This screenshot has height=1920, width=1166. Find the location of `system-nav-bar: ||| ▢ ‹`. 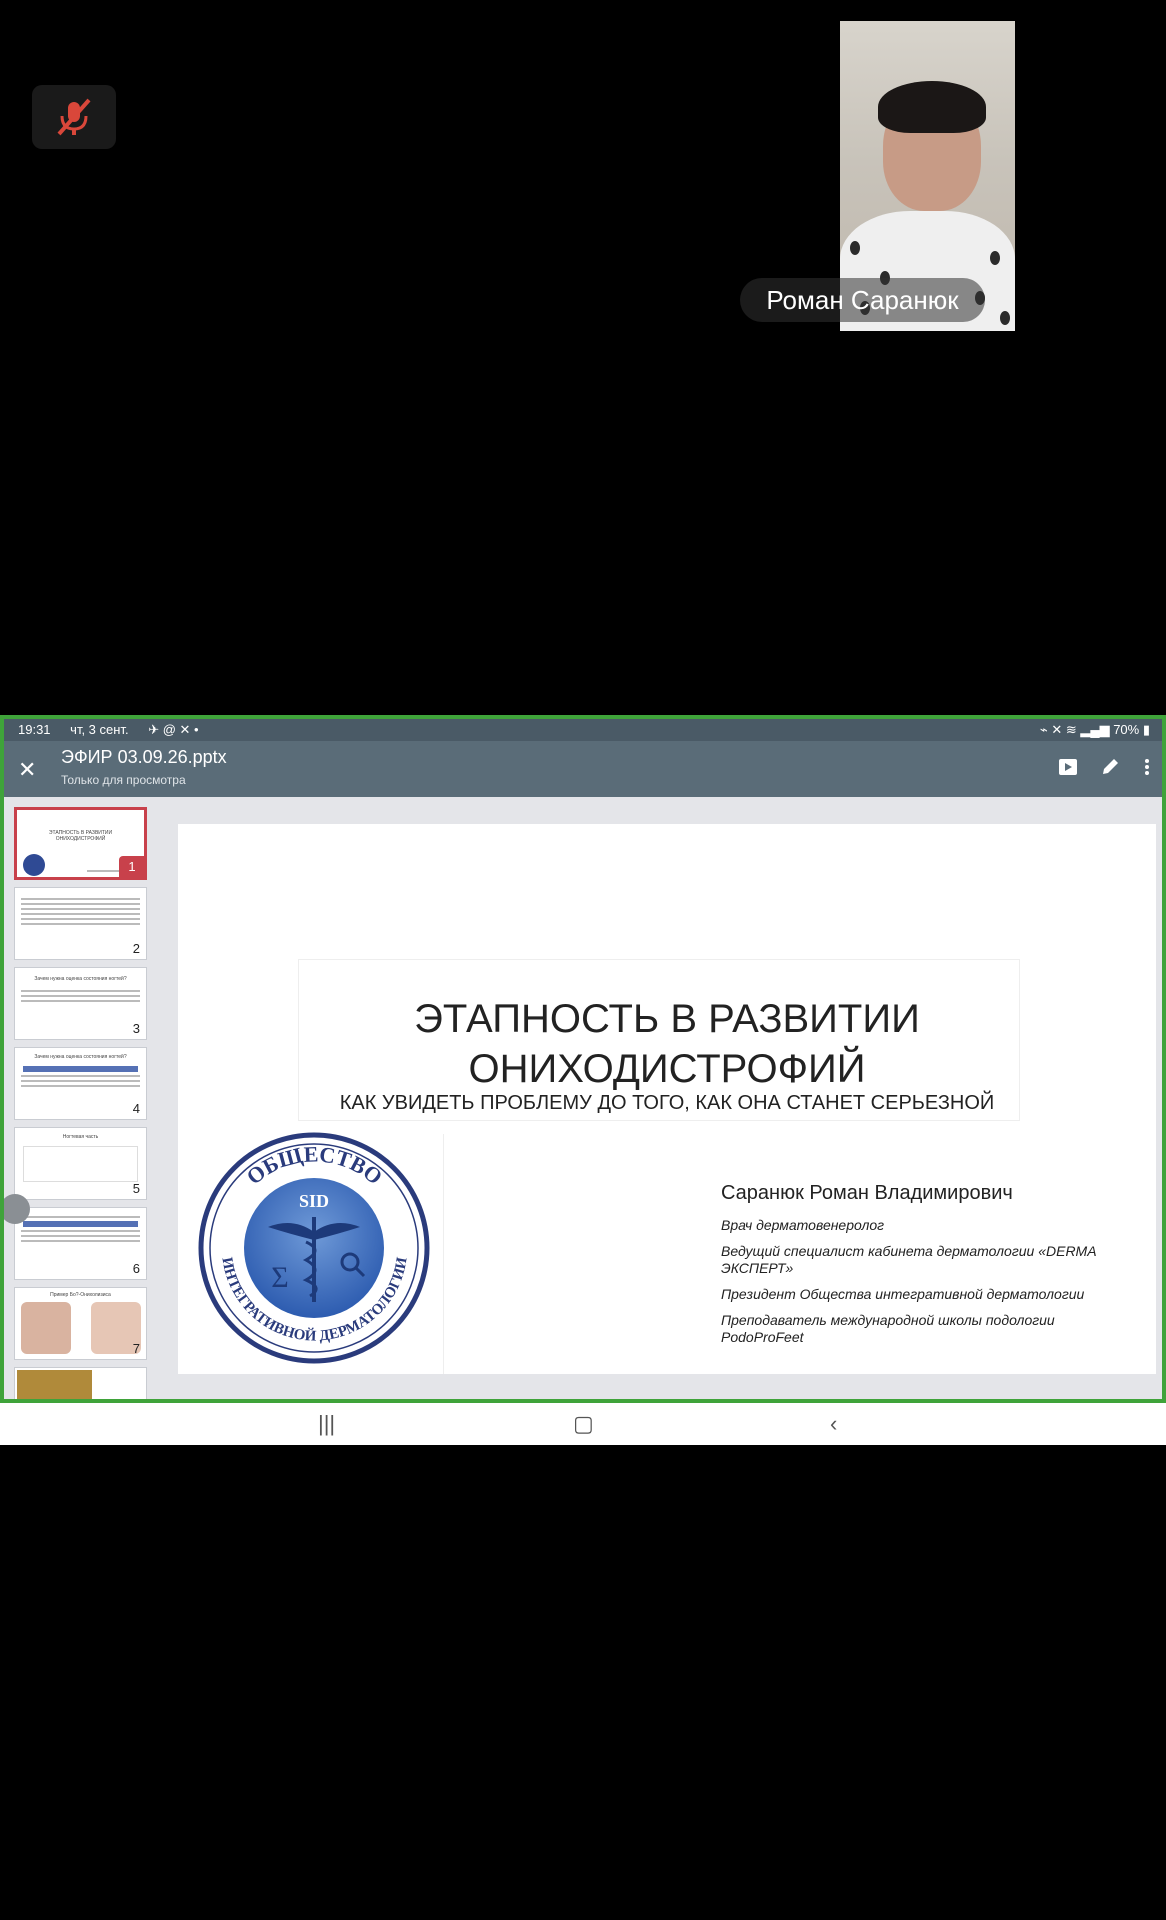

system-nav-bar: ||| ▢ ‹ is located at coordinates (583, 1424).